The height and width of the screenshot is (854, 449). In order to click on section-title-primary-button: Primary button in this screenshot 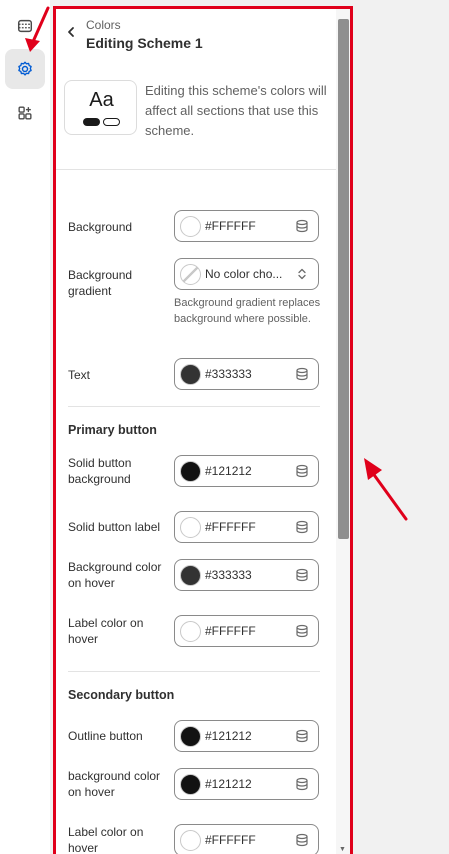, I will do `click(112, 430)`.